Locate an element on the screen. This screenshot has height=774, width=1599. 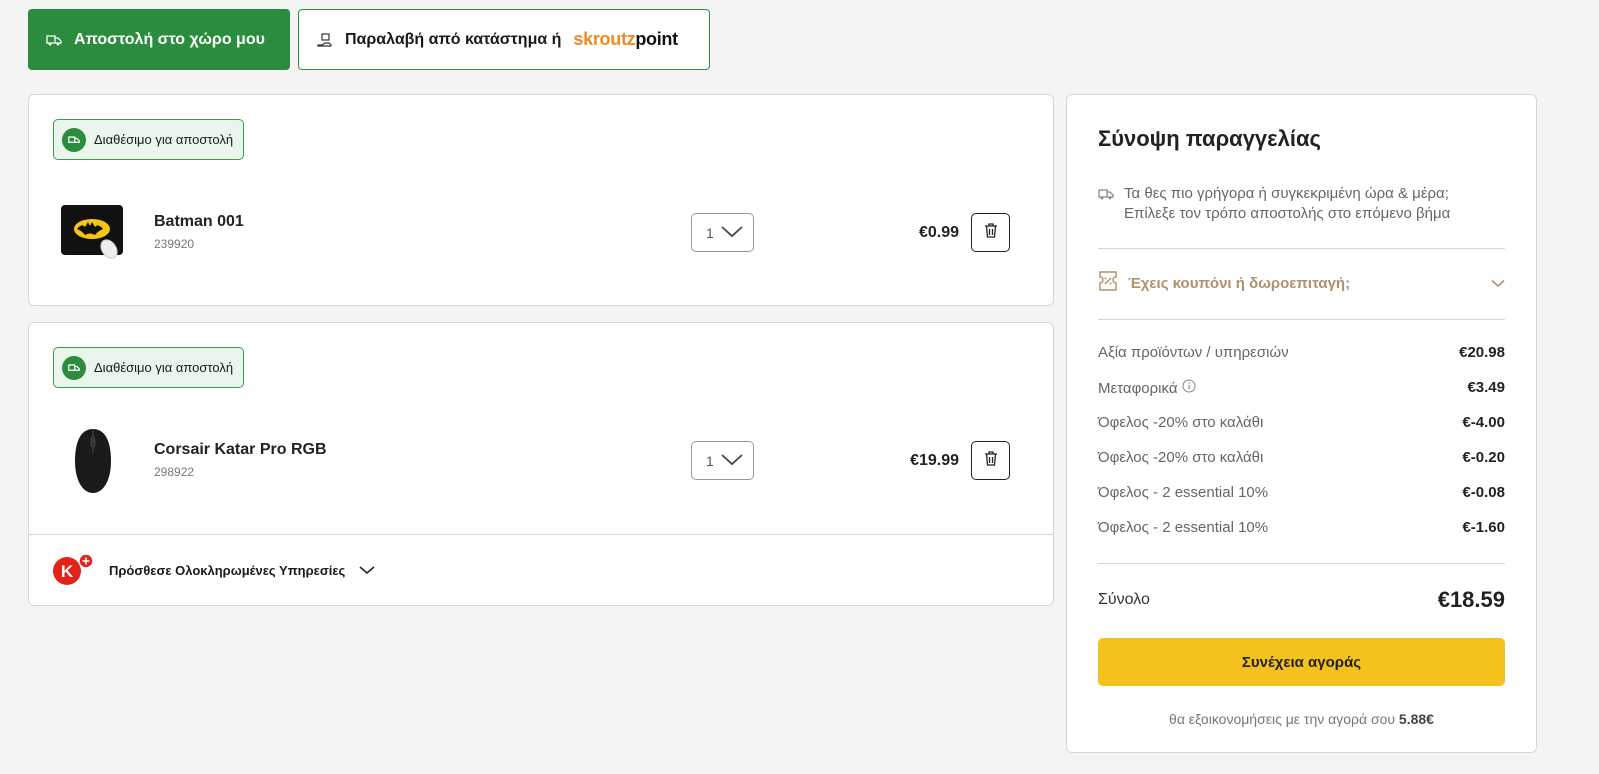
summary-row-discount: Όφελος -20% στο καλάθι €-4.00 is located at coordinates (1301, 422).